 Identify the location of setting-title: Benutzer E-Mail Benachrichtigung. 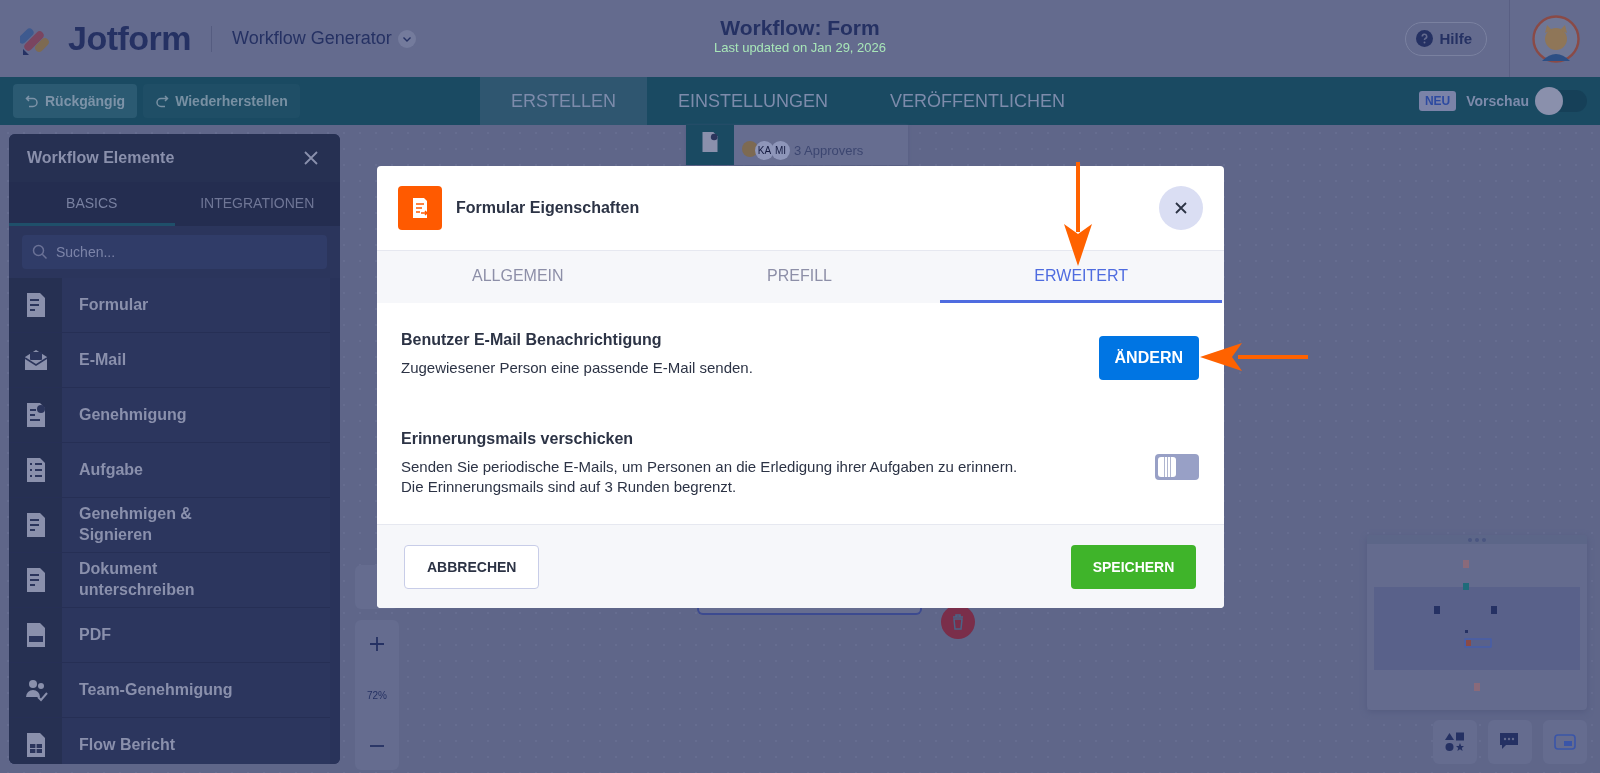
(532, 340).